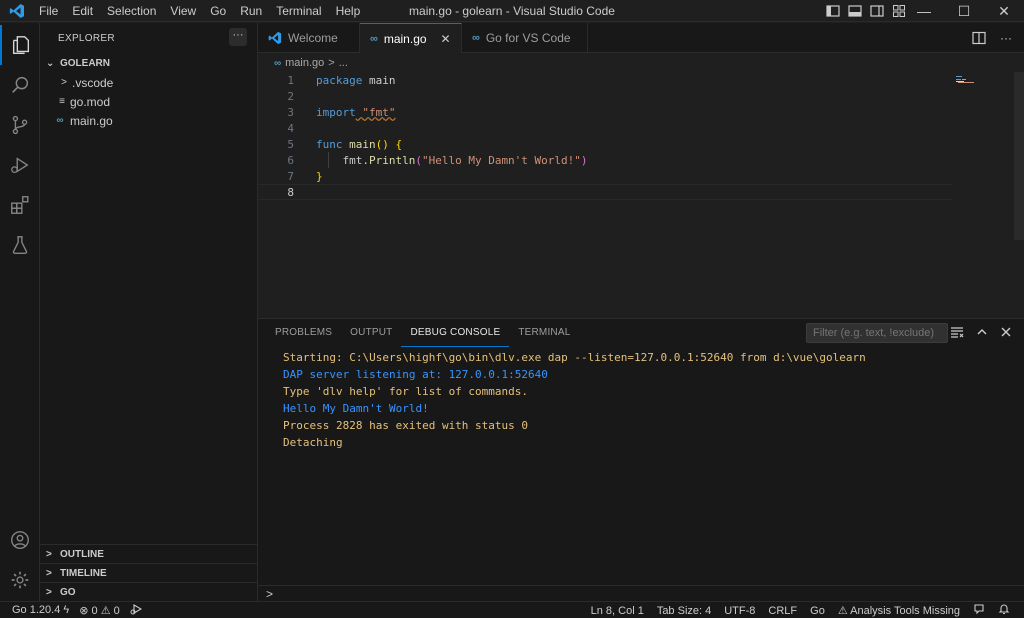  I want to click on tab-go-for-vscode: ∞ Go for VS Code, so click(525, 38).